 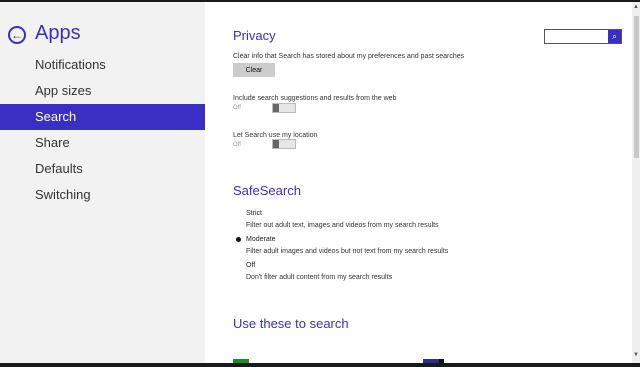 What do you see at coordinates (261, 239) in the screenshot?
I see `safesearch-option-moderate: Moderate` at bounding box center [261, 239].